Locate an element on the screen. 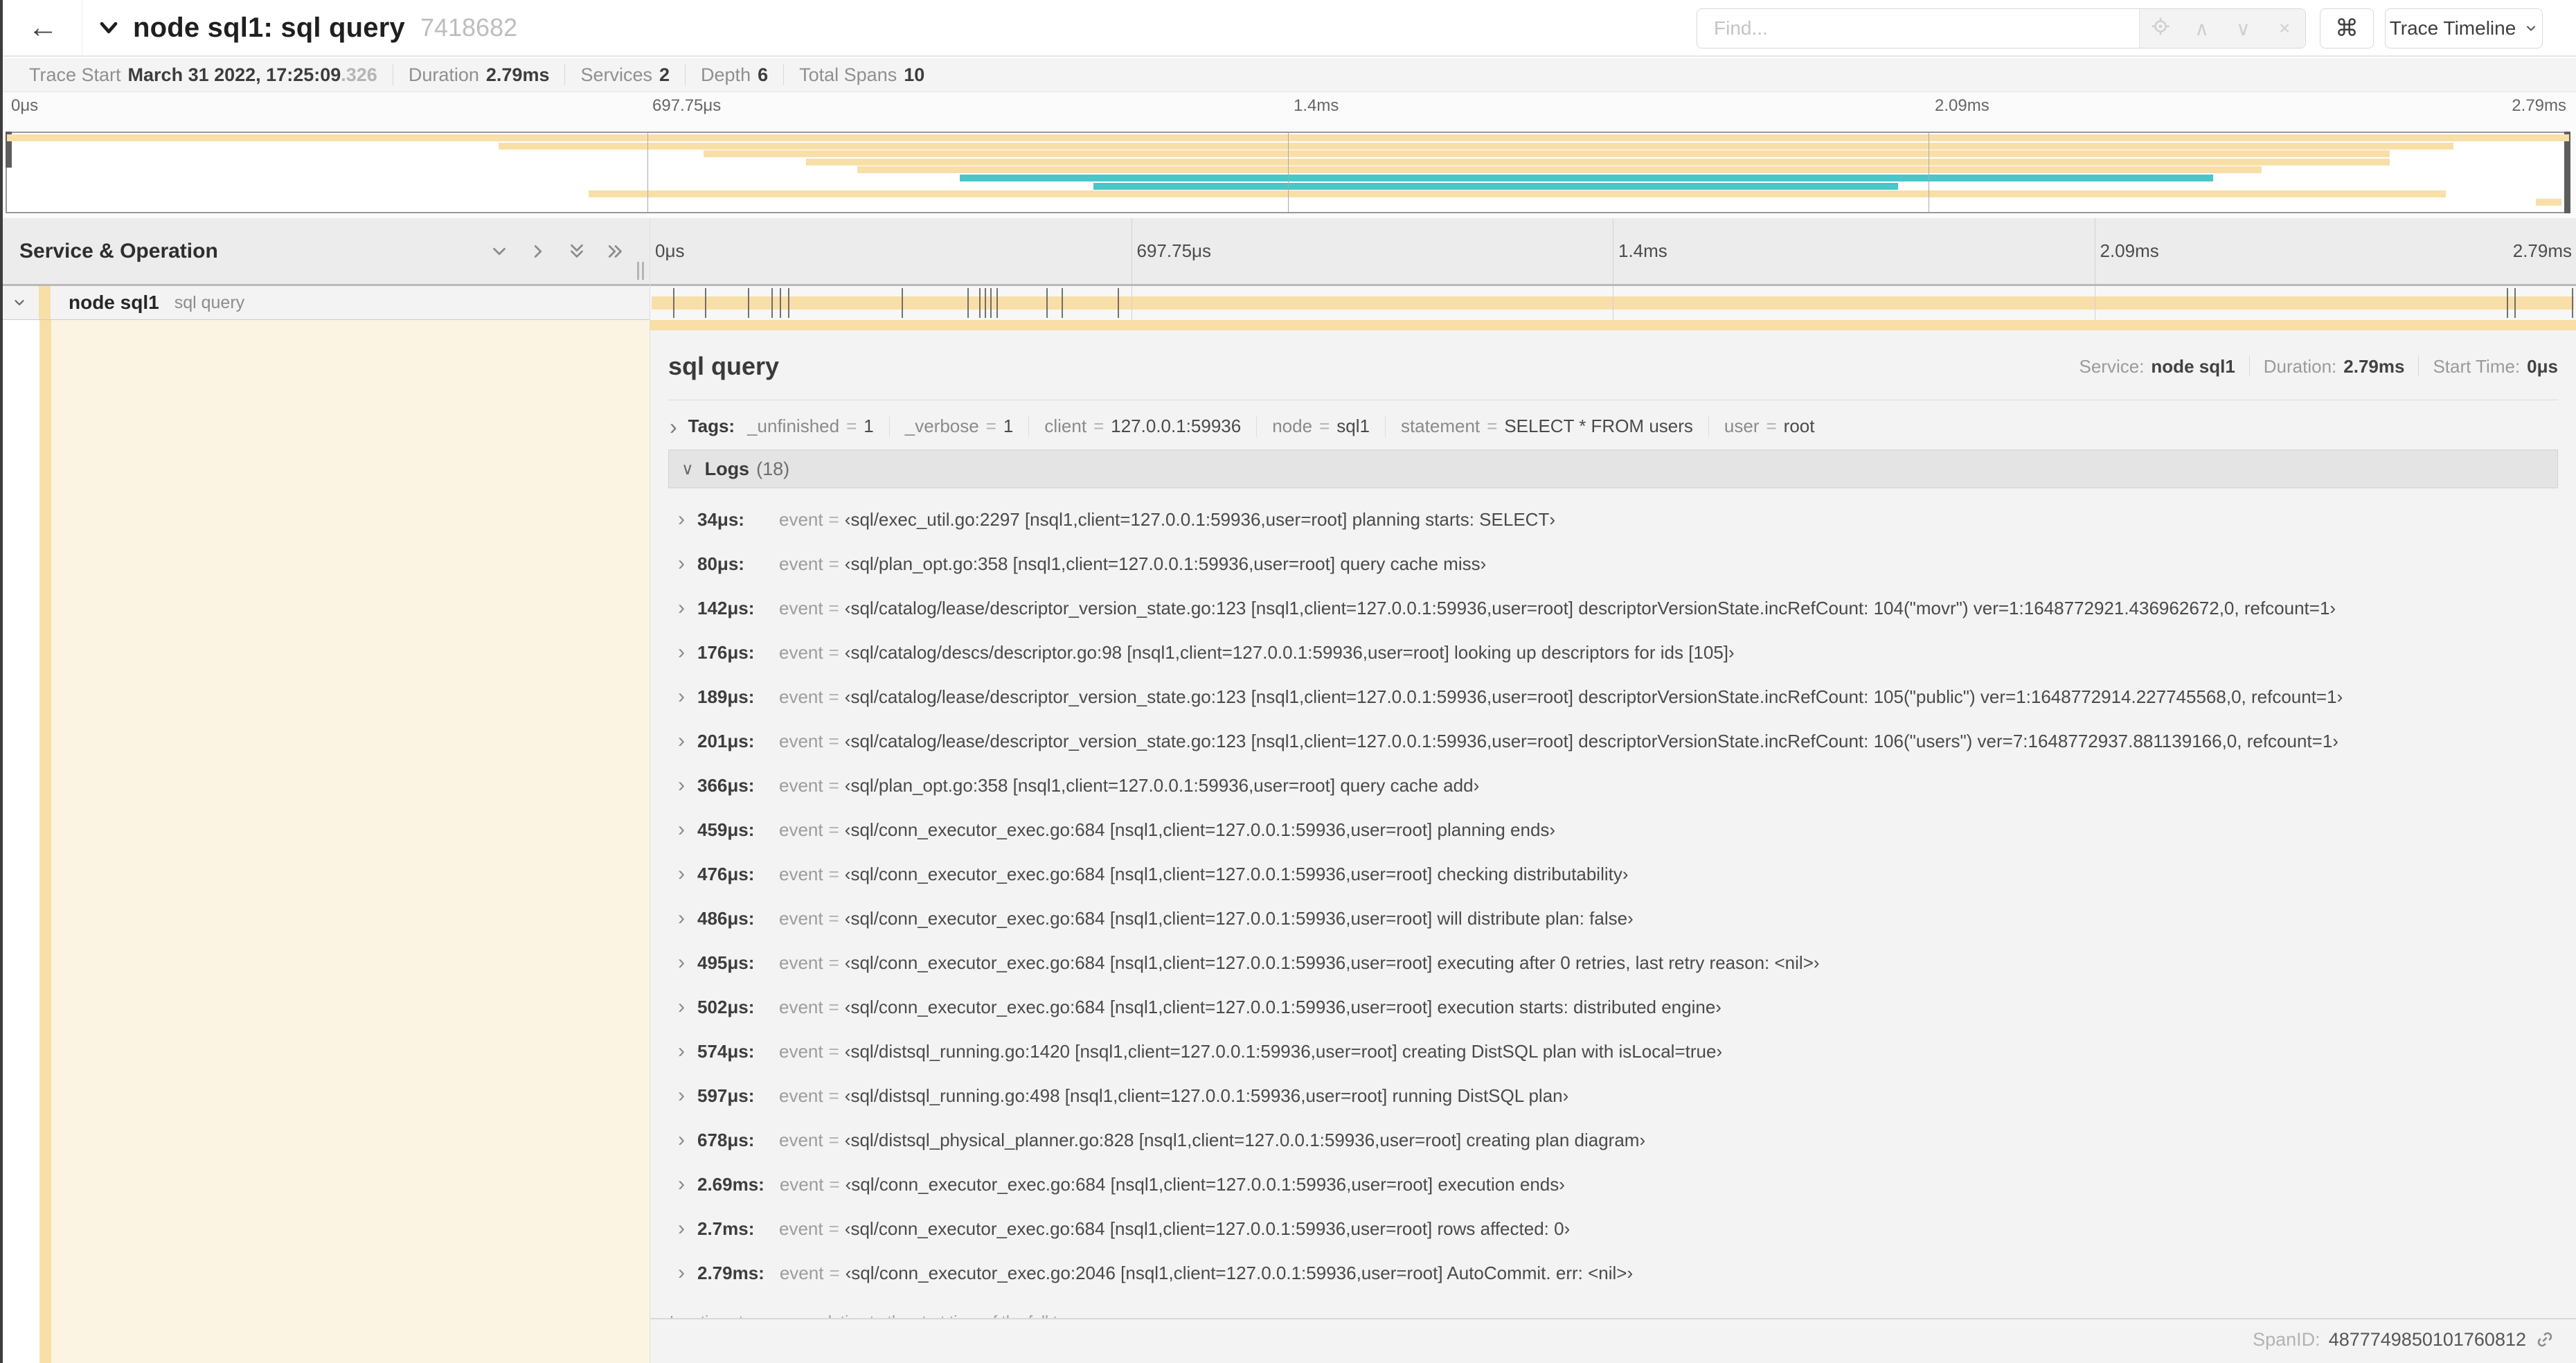 The width and height of the screenshot is (2576, 1363). deep-link-icon is located at coordinates (2544, 1339).